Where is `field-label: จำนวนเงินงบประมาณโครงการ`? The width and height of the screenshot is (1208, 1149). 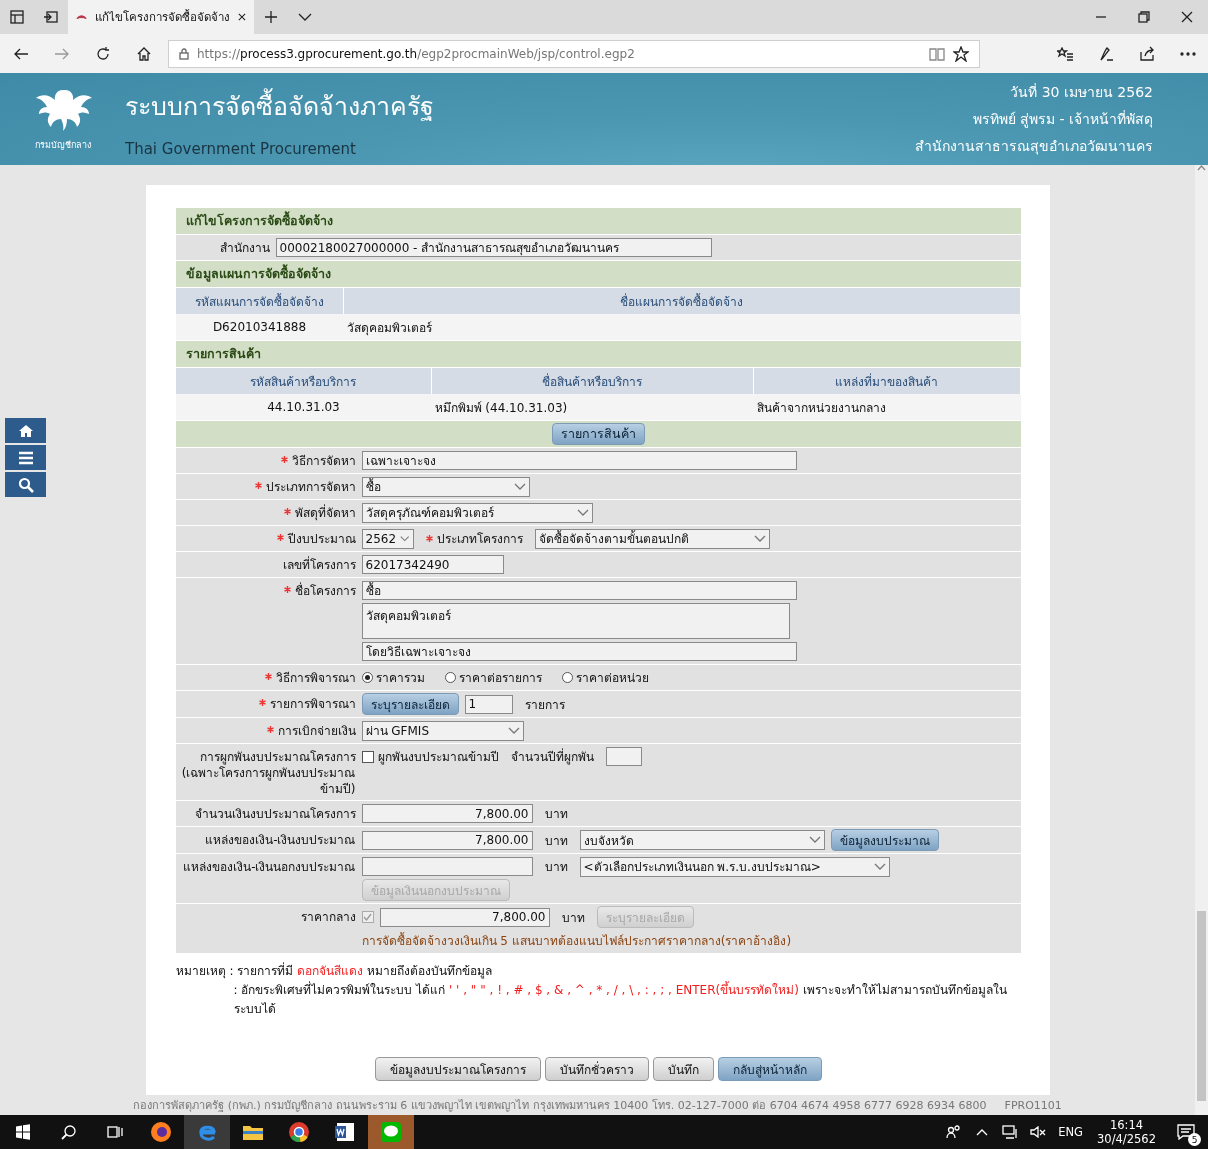 field-label: จำนวนเงินงบประมาณโครงการ is located at coordinates (275, 814).